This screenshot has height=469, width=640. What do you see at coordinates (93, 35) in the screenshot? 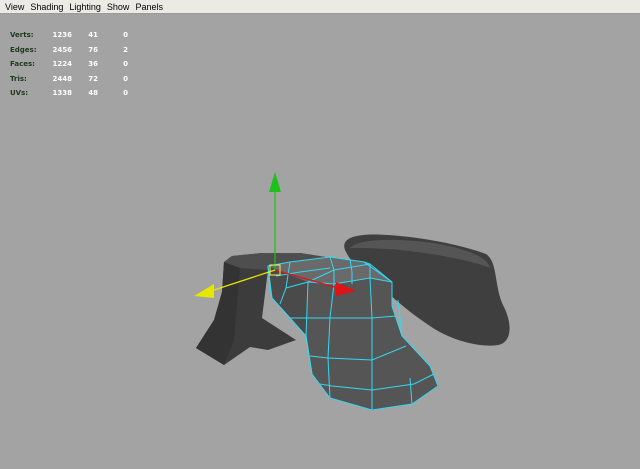
I see `hud-selected: 41` at bounding box center [93, 35].